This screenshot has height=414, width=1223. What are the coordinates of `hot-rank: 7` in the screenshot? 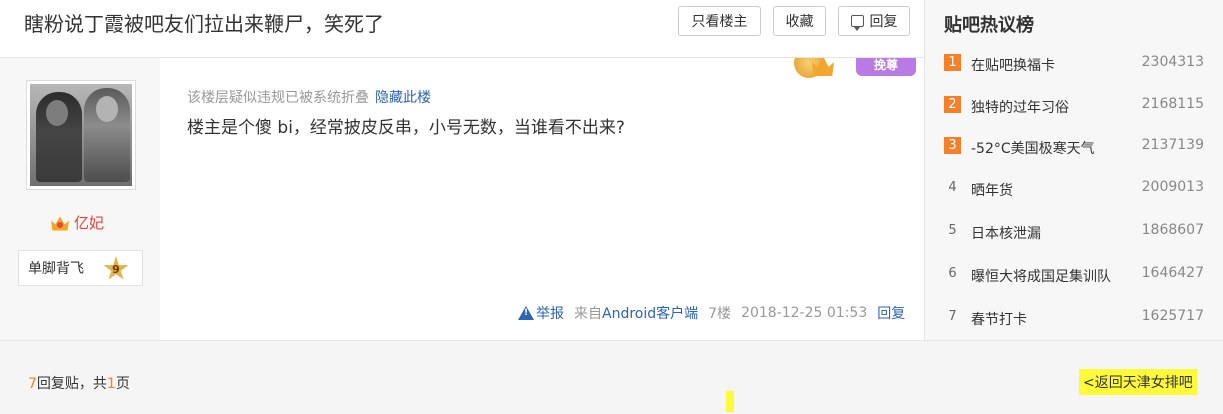 It's located at (952, 316).